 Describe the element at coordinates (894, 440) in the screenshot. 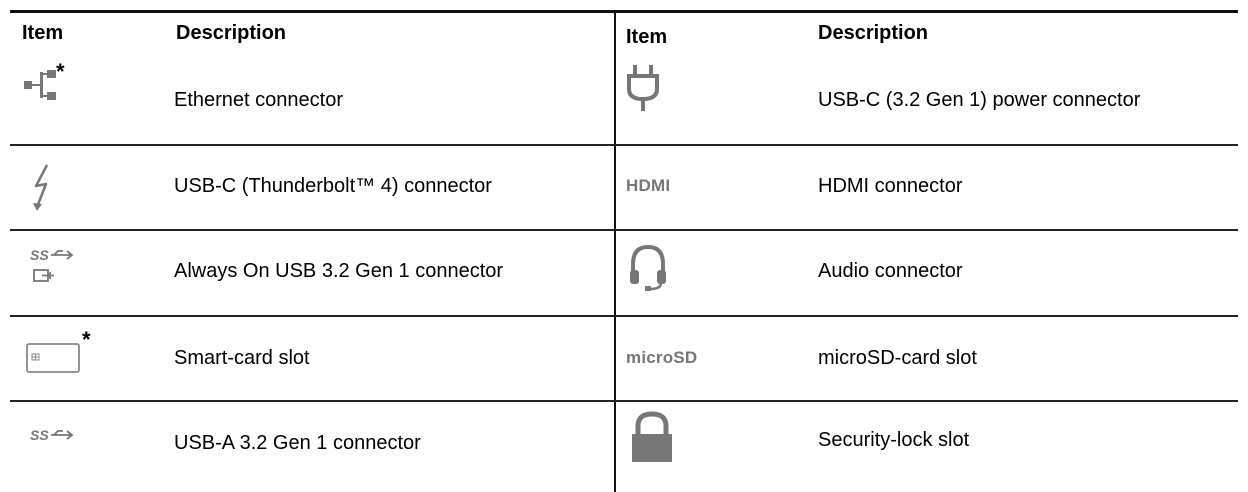

I see `description-cell: Security-lock slot` at that location.